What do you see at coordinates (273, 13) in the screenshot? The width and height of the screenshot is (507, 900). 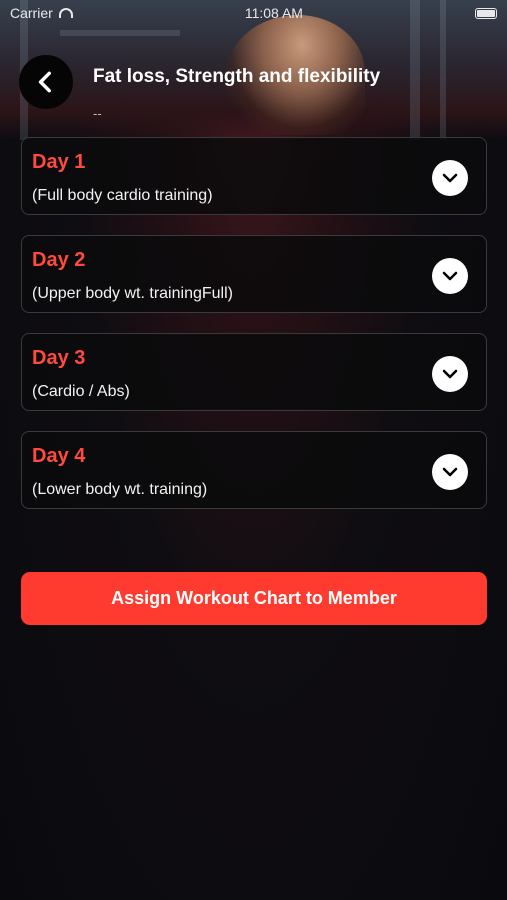 I see `status-time: 11:08 AM` at bounding box center [273, 13].